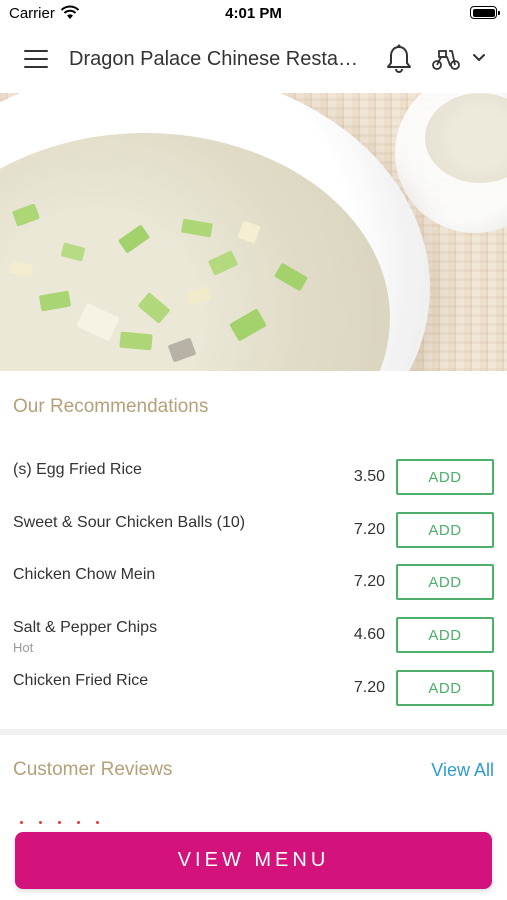 This screenshot has width=507, height=900. Describe the element at coordinates (93, 769) in the screenshot. I see `reviews-title: Customer Reviews` at that location.